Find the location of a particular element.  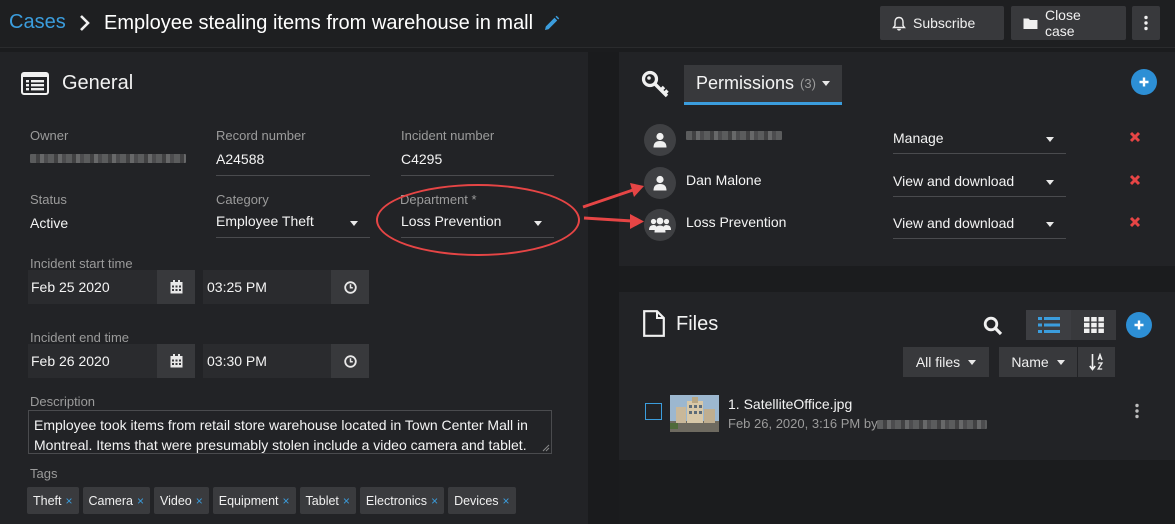

resize-handle-icon is located at coordinates (546, 448).